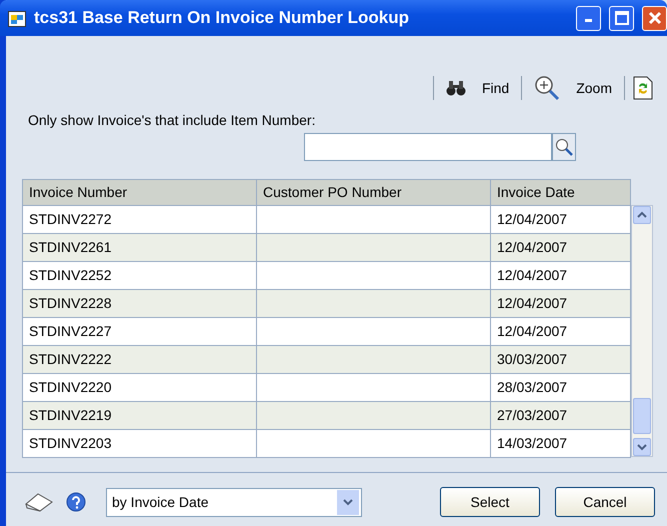  What do you see at coordinates (605, 502) in the screenshot?
I see `cancel-button: Cancel` at bounding box center [605, 502].